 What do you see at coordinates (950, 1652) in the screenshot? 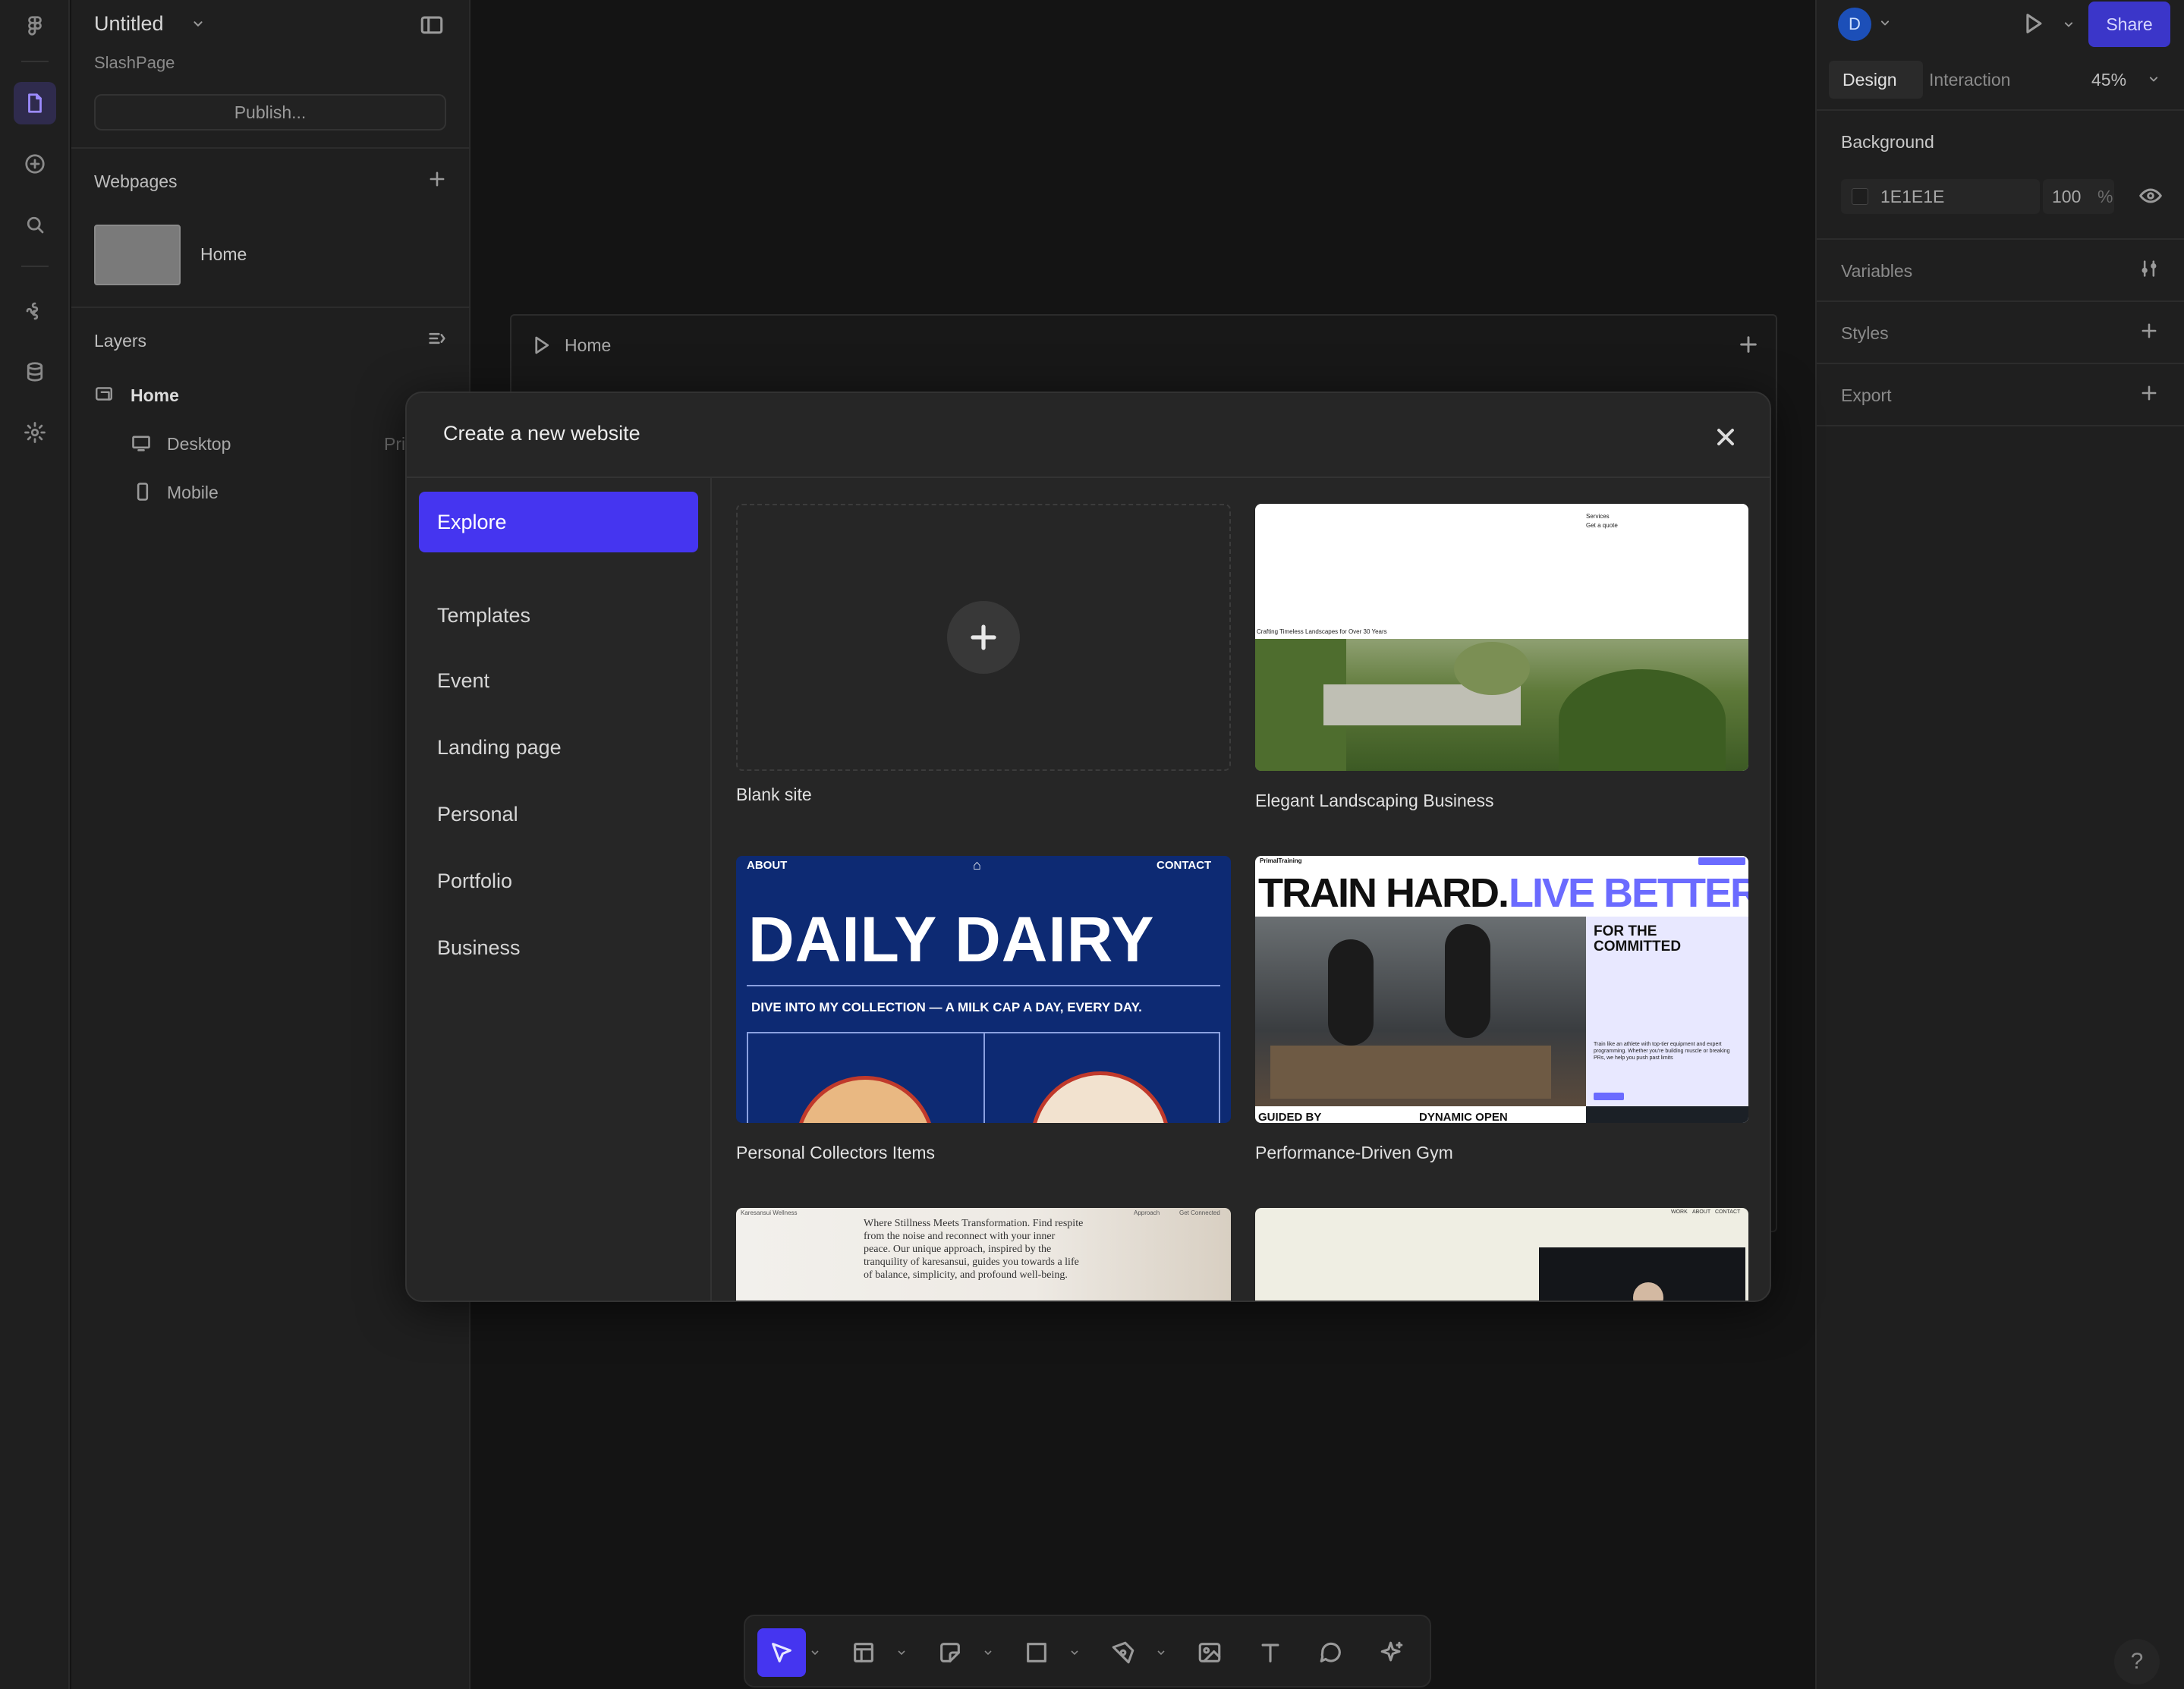
I see `shape-icon` at bounding box center [950, 1652].